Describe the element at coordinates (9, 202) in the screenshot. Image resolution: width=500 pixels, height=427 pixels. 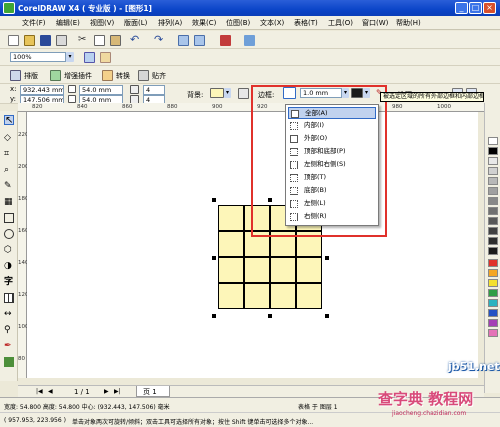
I see `smart-fill-tool-icon: ▦` at that location.